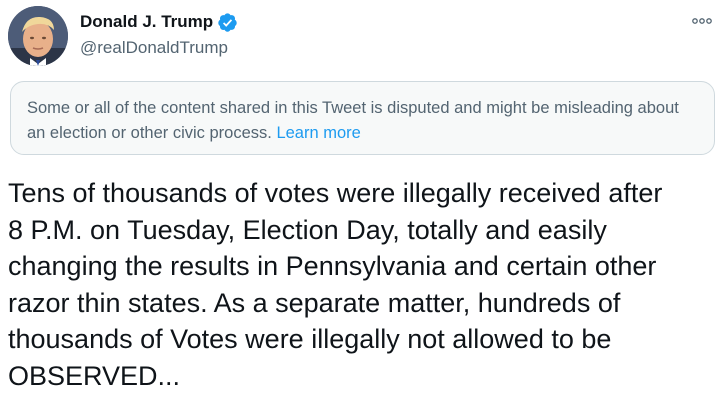 Image resolution: width=727 pixels, height=406 pixels. I want to click on more-horizontal-icon, so click(702, 22).